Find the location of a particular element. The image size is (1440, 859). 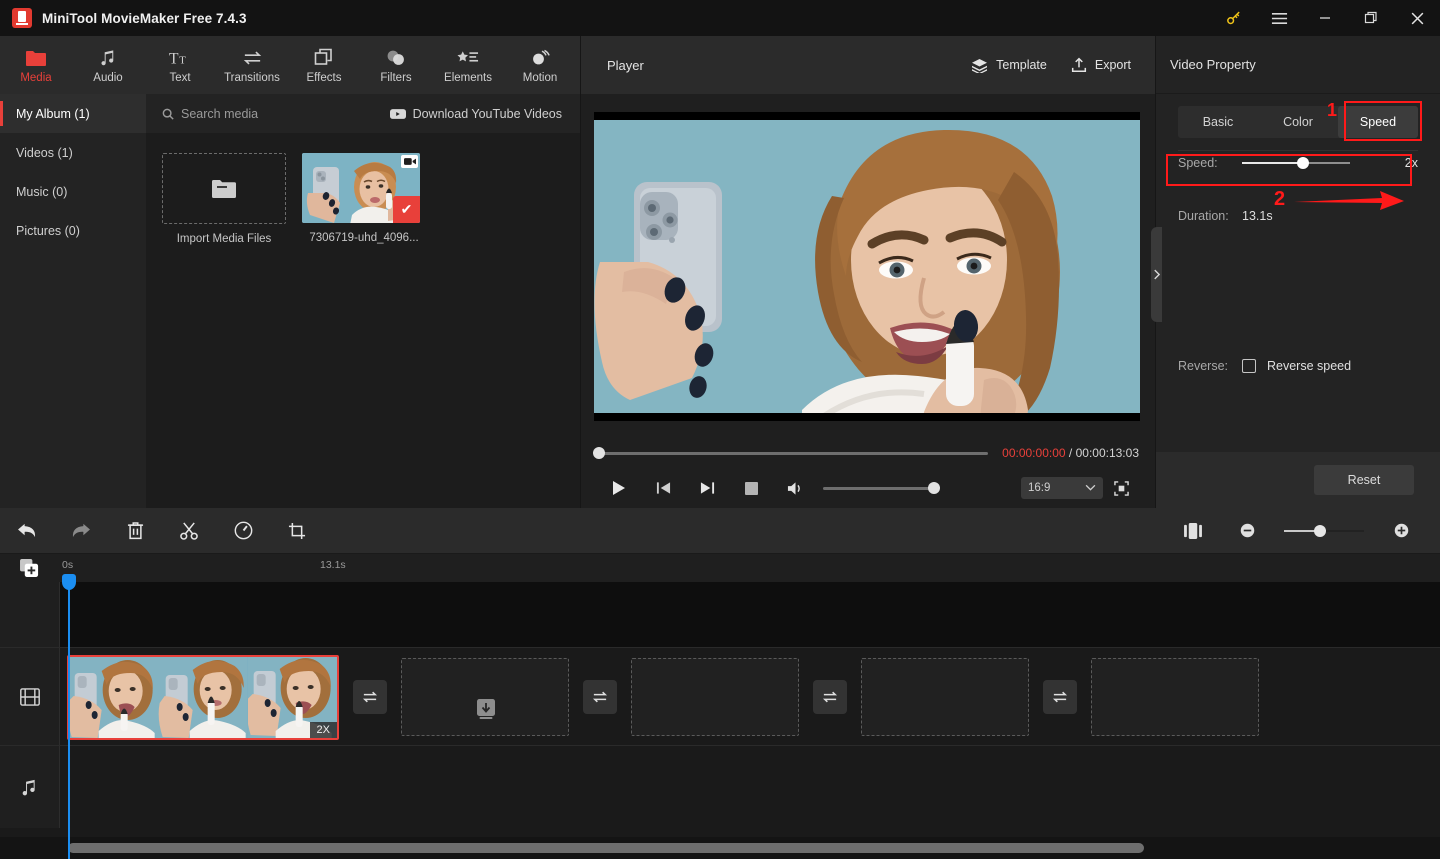

export-button: Export is located at coordinates (1101, 65).